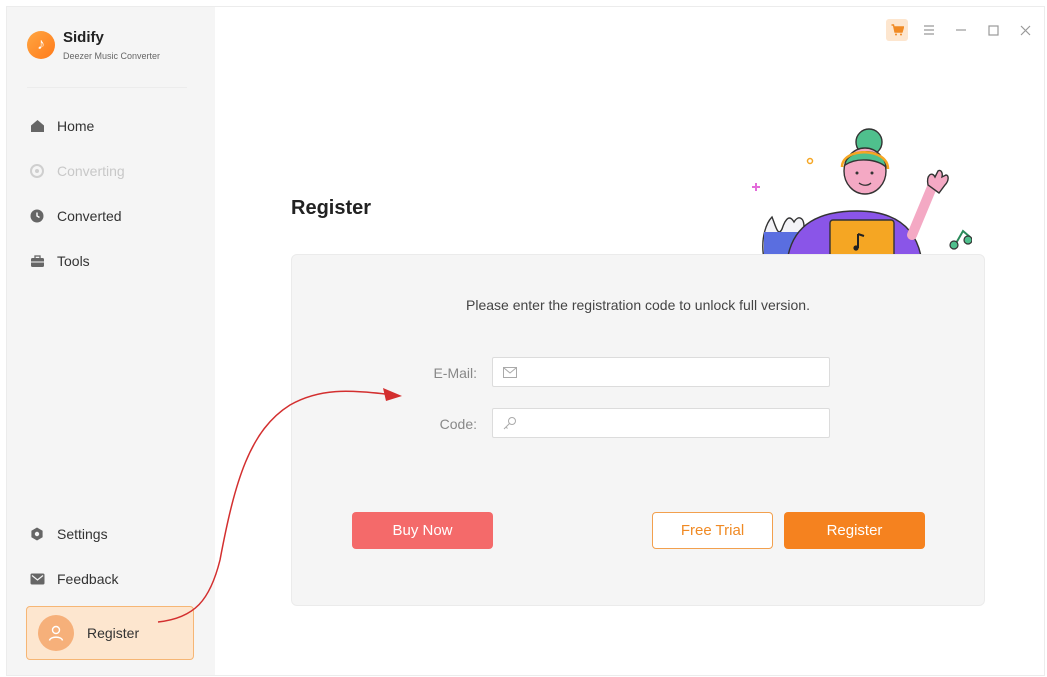 The width and height of the screenshot is (1047, 677). I want to click on sidebar-item-home: Home, so click(61, 126).